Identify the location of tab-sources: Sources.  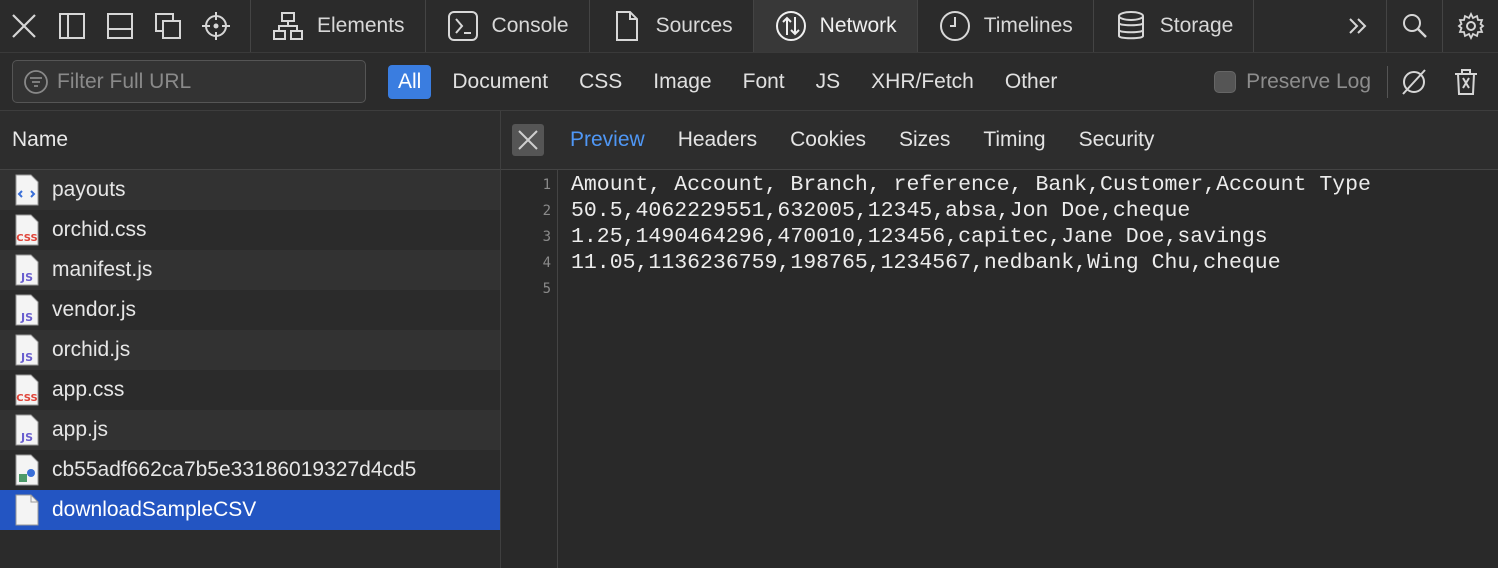
(672, 26).